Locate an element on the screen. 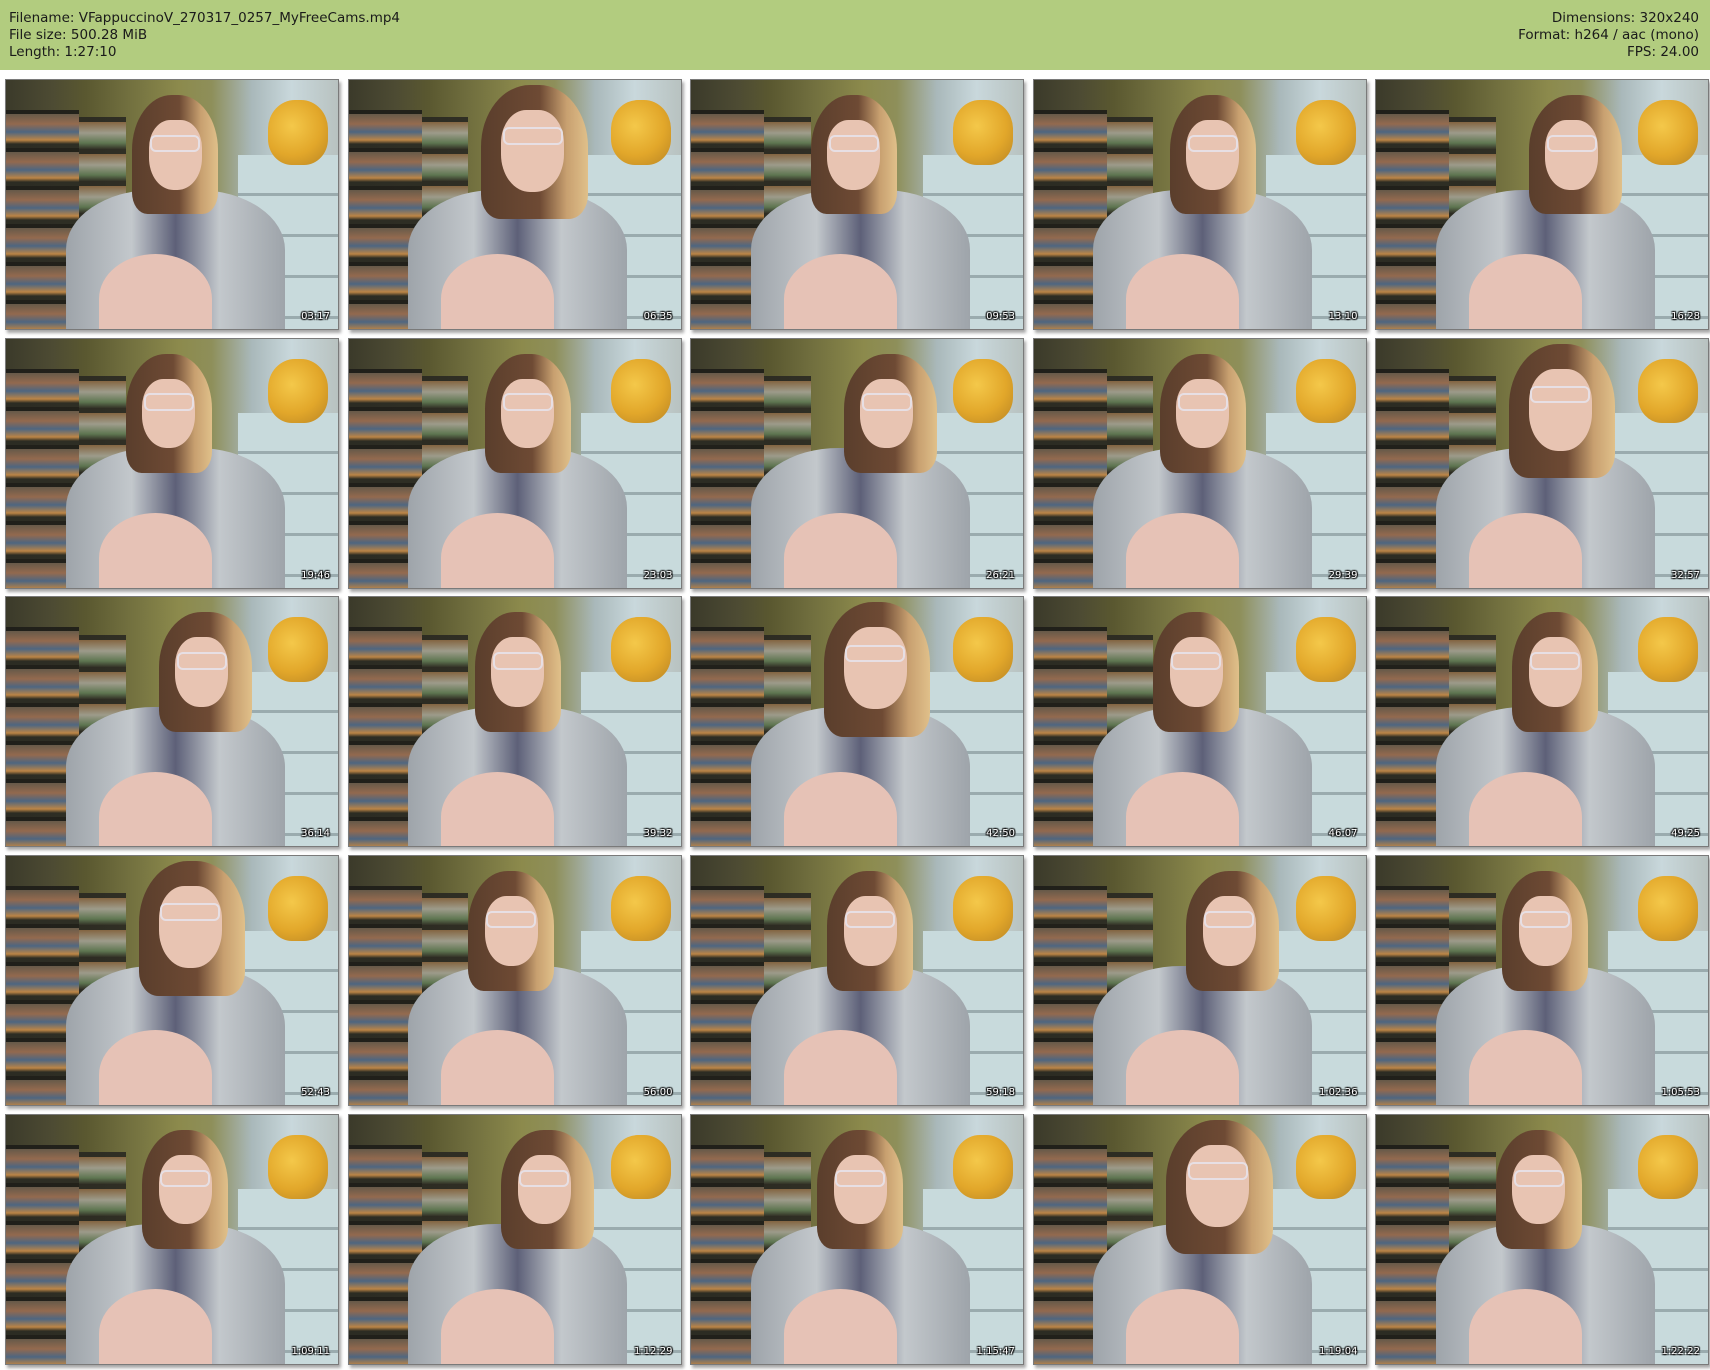 This screenshot has height=1370, width=1710. video-thumbnail: 23:03 is located at coordinates (514, 463).